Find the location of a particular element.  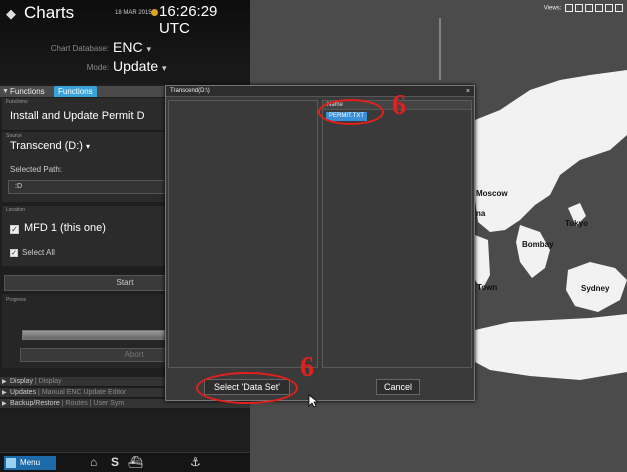

source-select: Transcend (D:) ▾ is located at coordinates (50, 146).